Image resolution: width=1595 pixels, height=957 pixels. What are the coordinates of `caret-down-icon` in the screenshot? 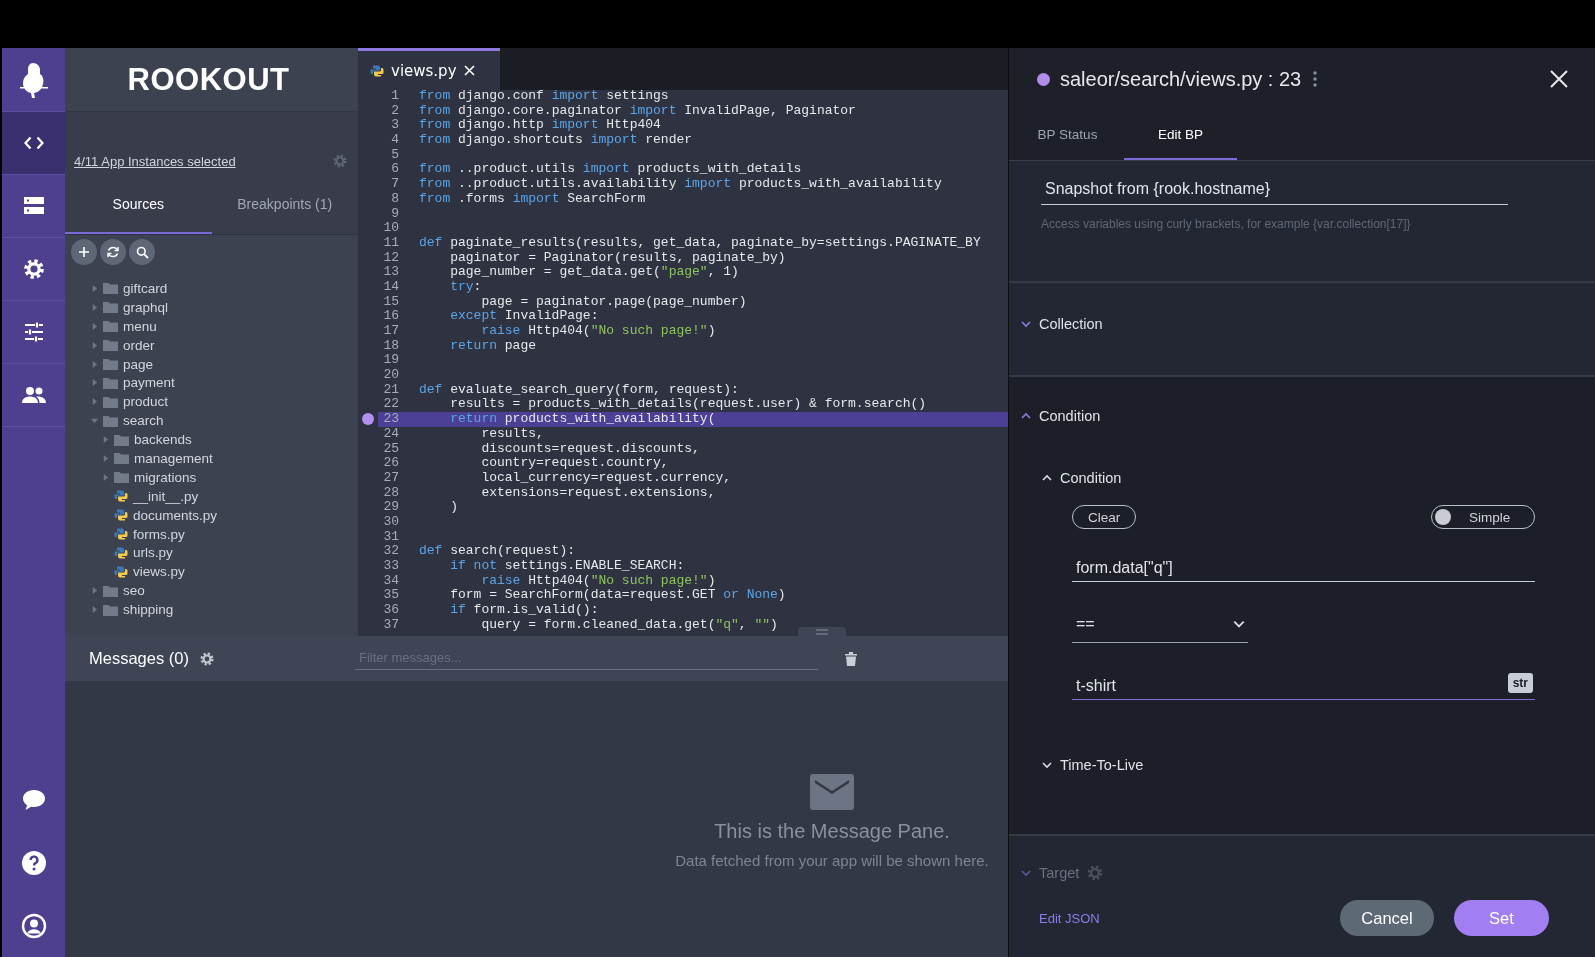 It's located at (94, 421).